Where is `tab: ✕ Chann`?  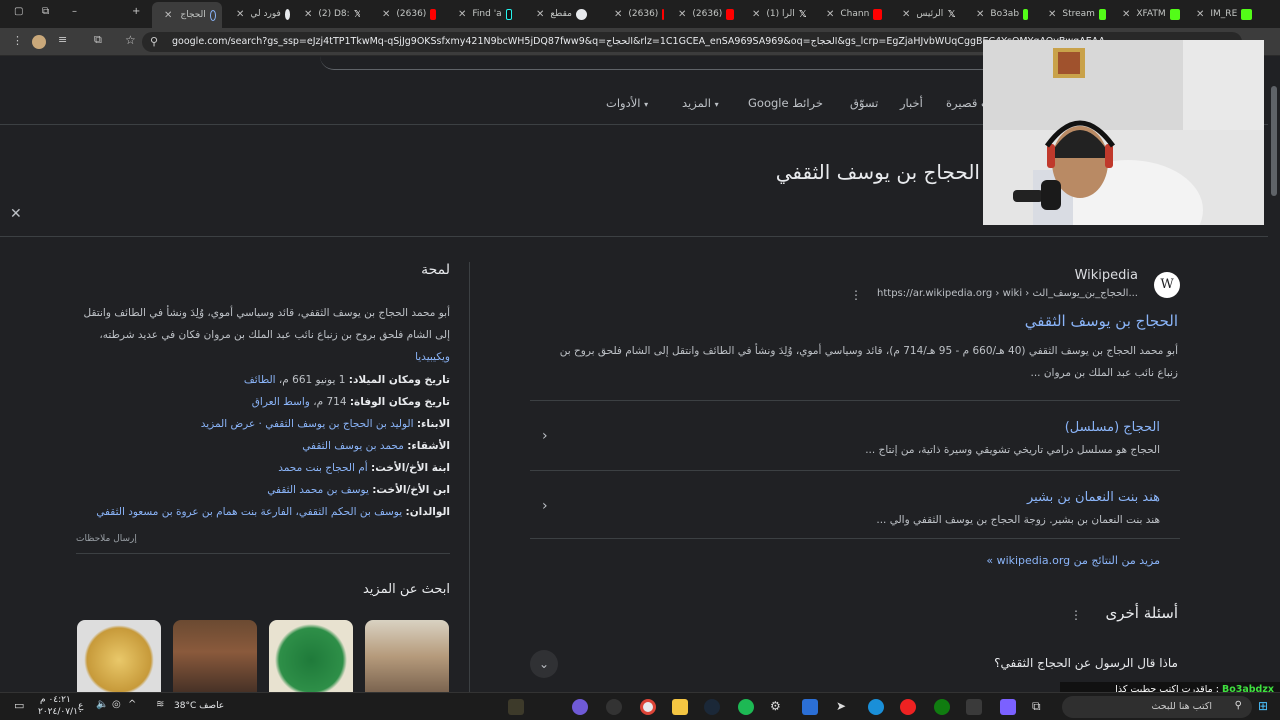
tab: ✕ Chann is located at coordinates (851, 14).